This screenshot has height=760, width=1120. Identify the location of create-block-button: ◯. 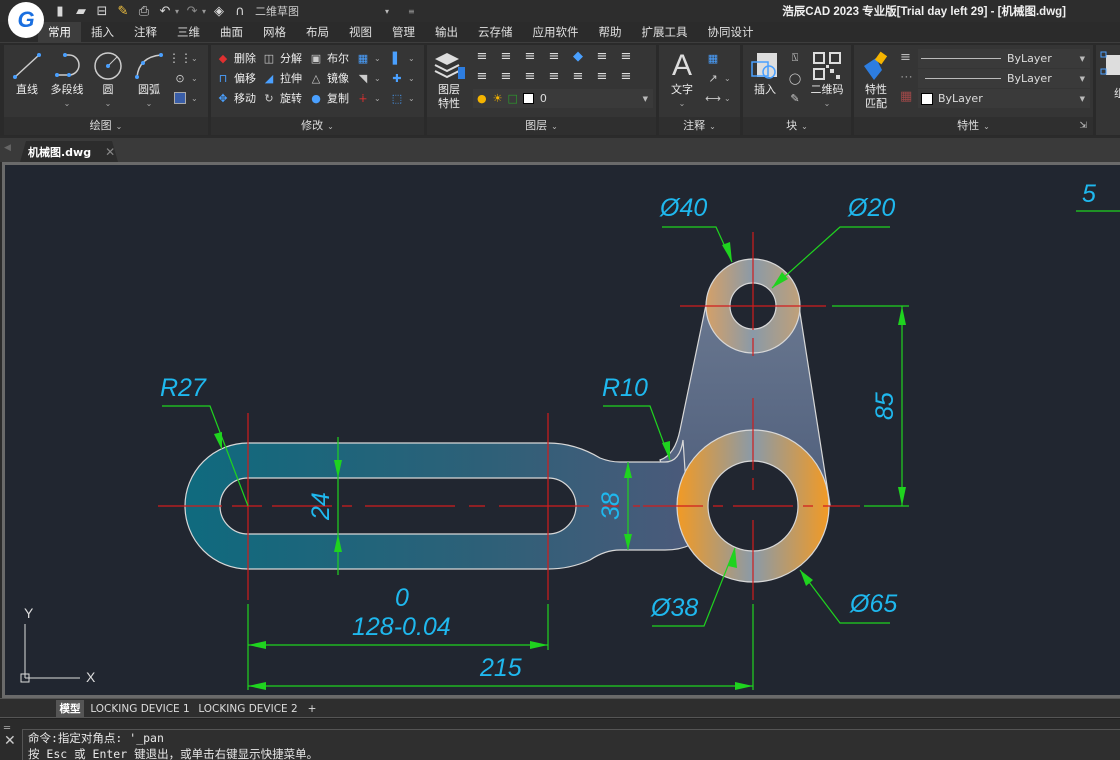
(795, 78).